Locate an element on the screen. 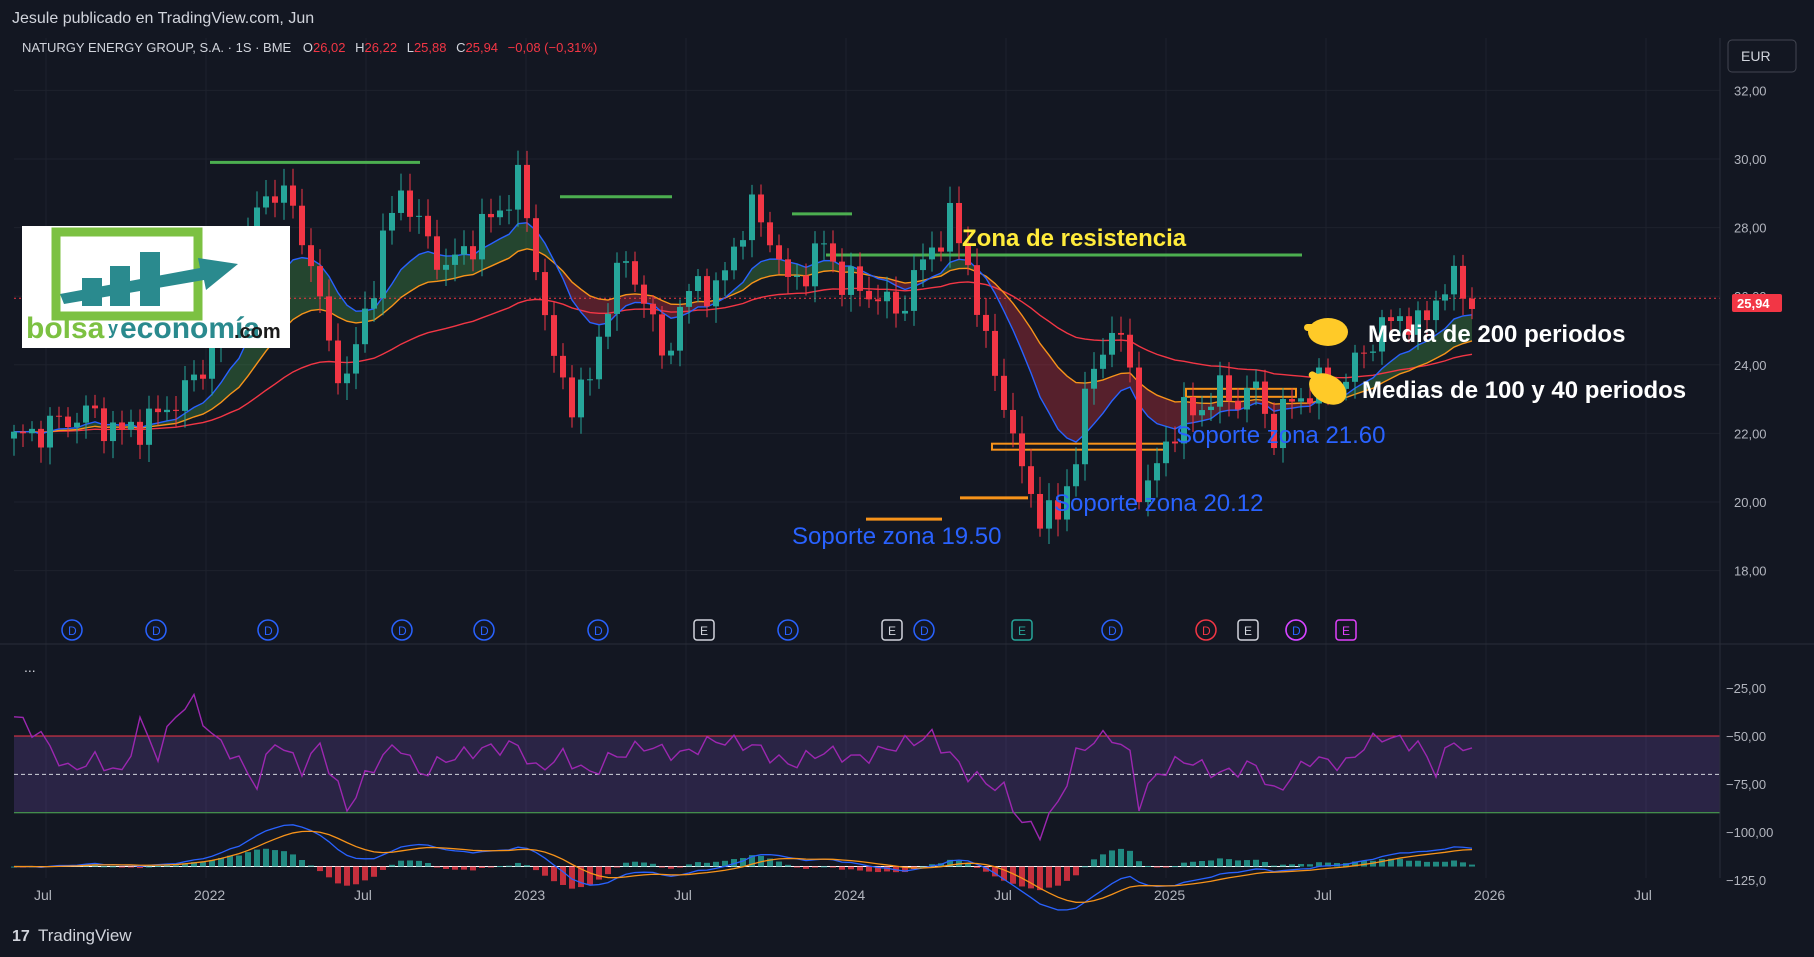 Image resolution: width=1814 pixels, height=957 pixels. high-value: 26,22 is located at coordinates (381, 47).